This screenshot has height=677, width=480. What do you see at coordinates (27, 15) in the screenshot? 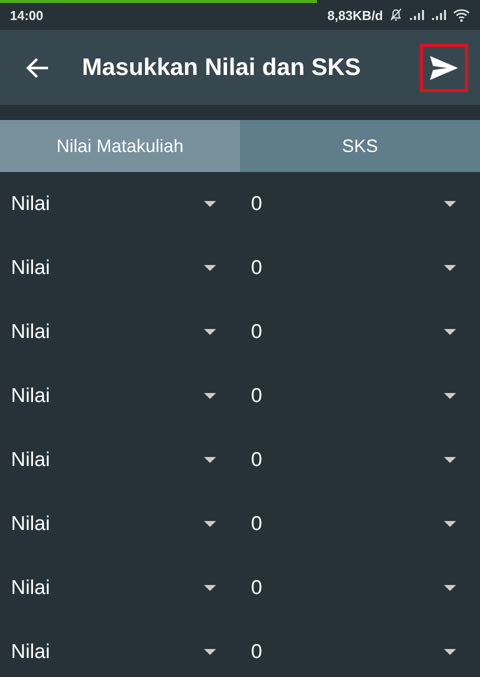
I see `clock-time: 14:00` at bounding box center [27, 15].